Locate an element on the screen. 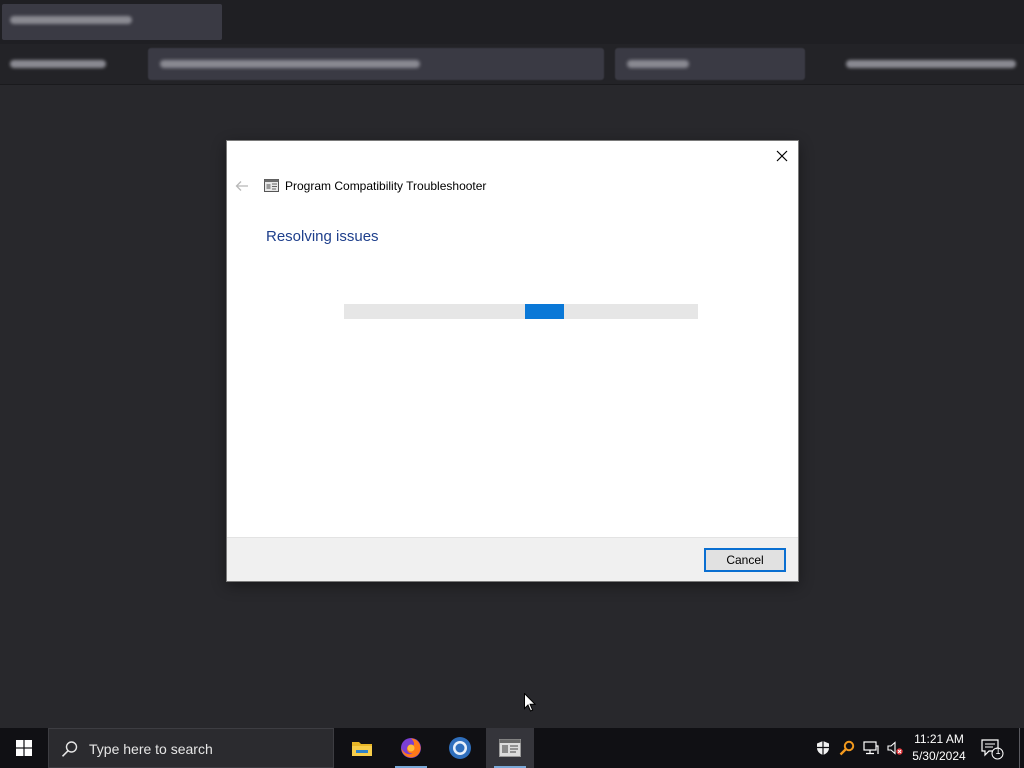  network-icon is located at coordinates (871, 748).